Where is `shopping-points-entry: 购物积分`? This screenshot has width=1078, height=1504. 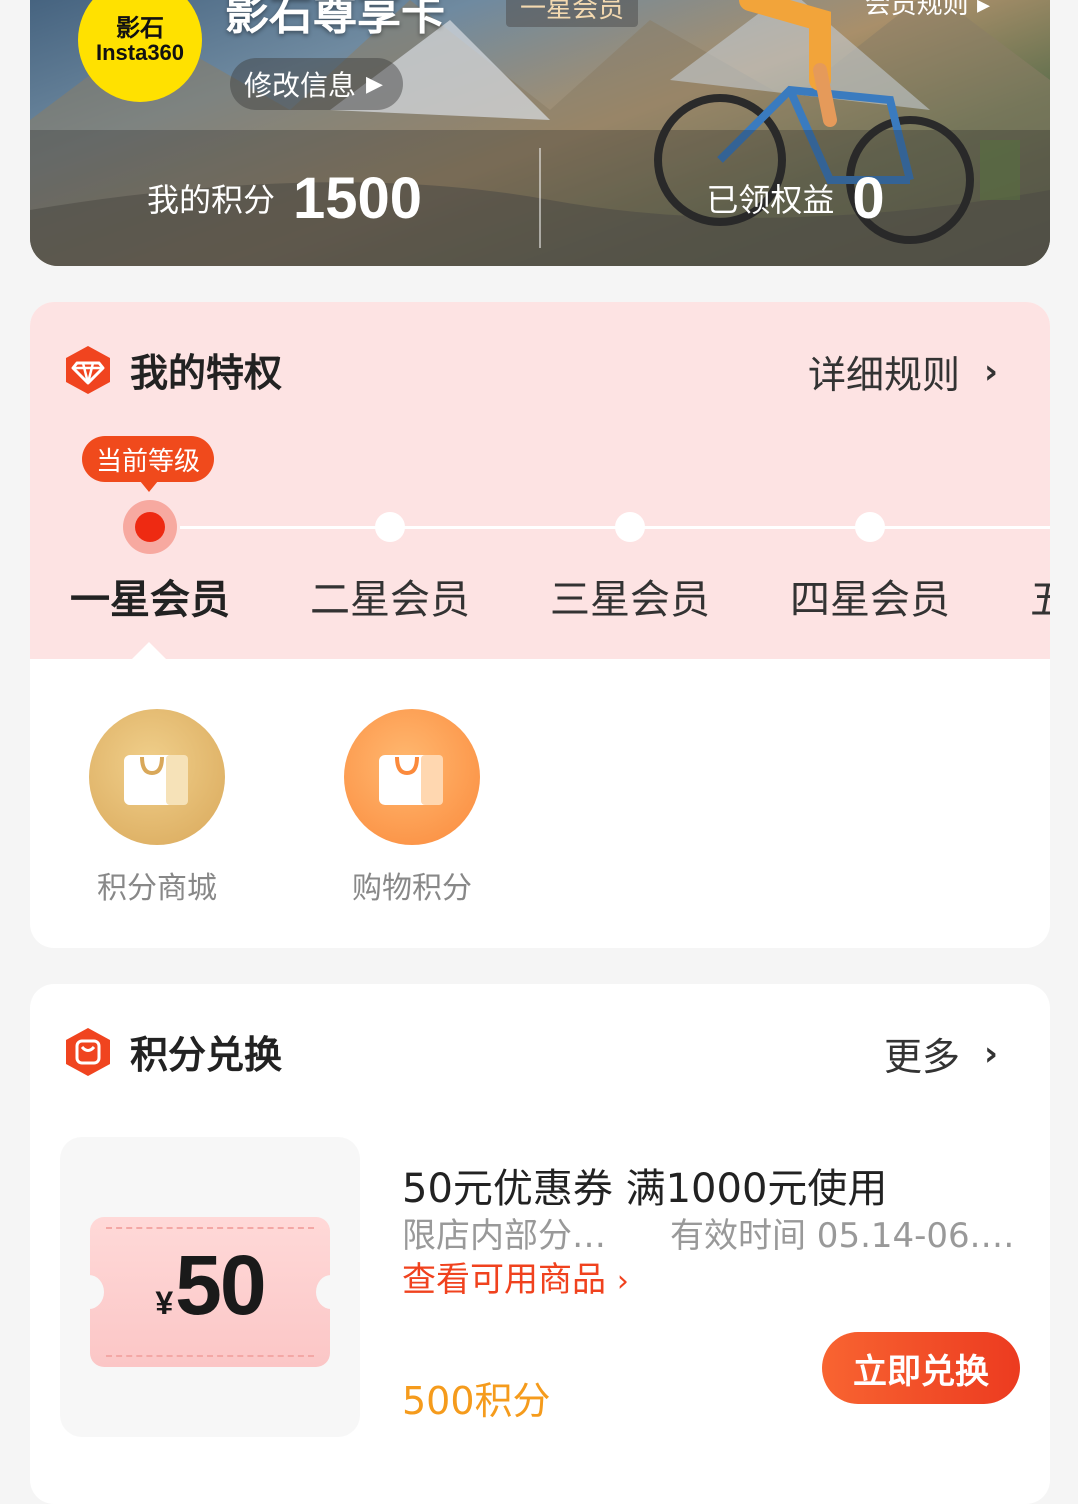
shopping-points-entry: 购物积分 is located at coordinates (412, 808).